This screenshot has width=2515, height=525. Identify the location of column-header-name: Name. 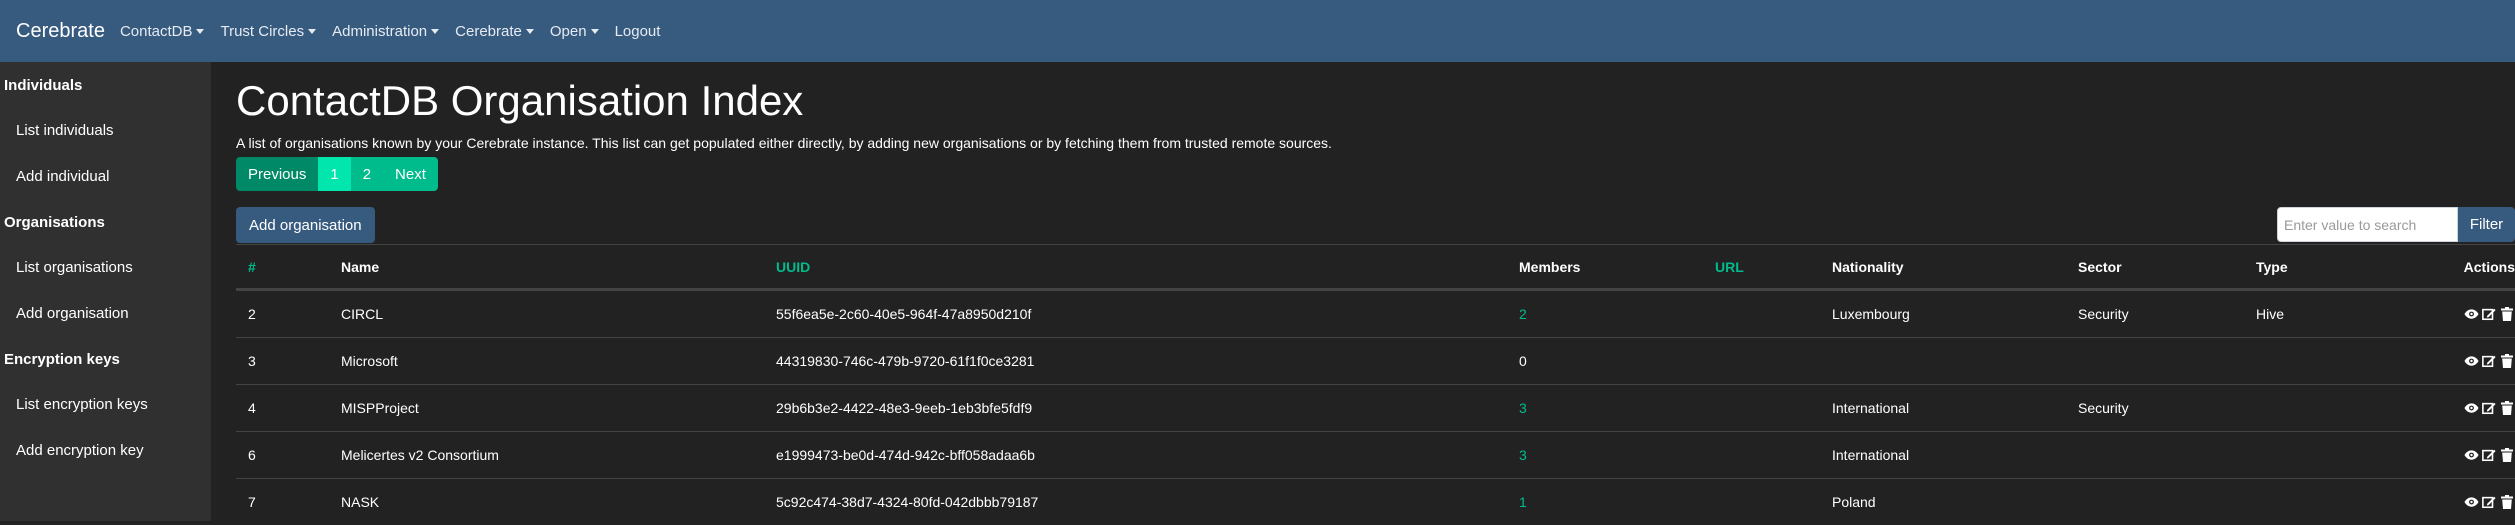
(360, 266).